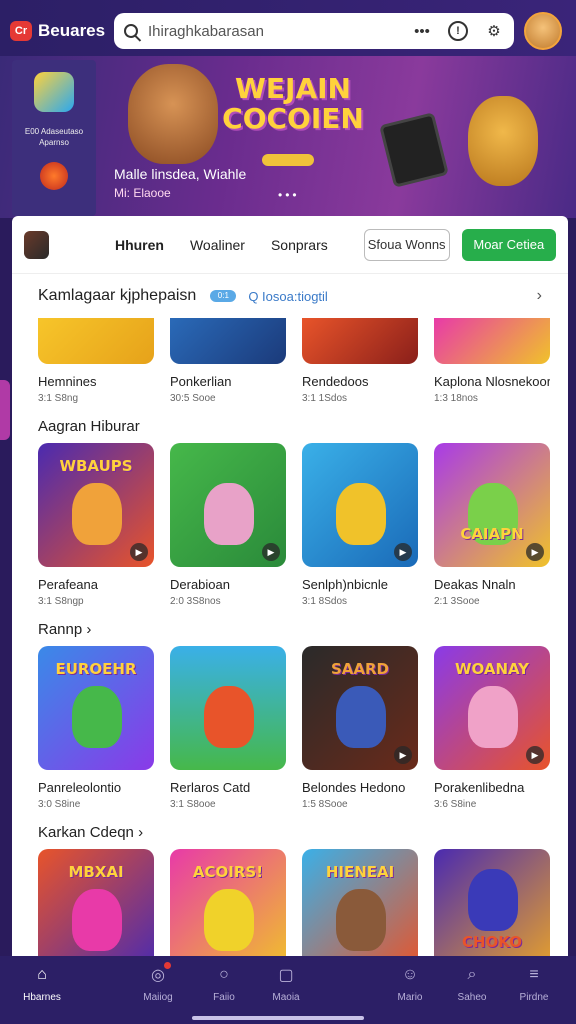  Describe the element at coordinates (534, 974) in the screenshot. I see `menu-icon: ≡` at that location.